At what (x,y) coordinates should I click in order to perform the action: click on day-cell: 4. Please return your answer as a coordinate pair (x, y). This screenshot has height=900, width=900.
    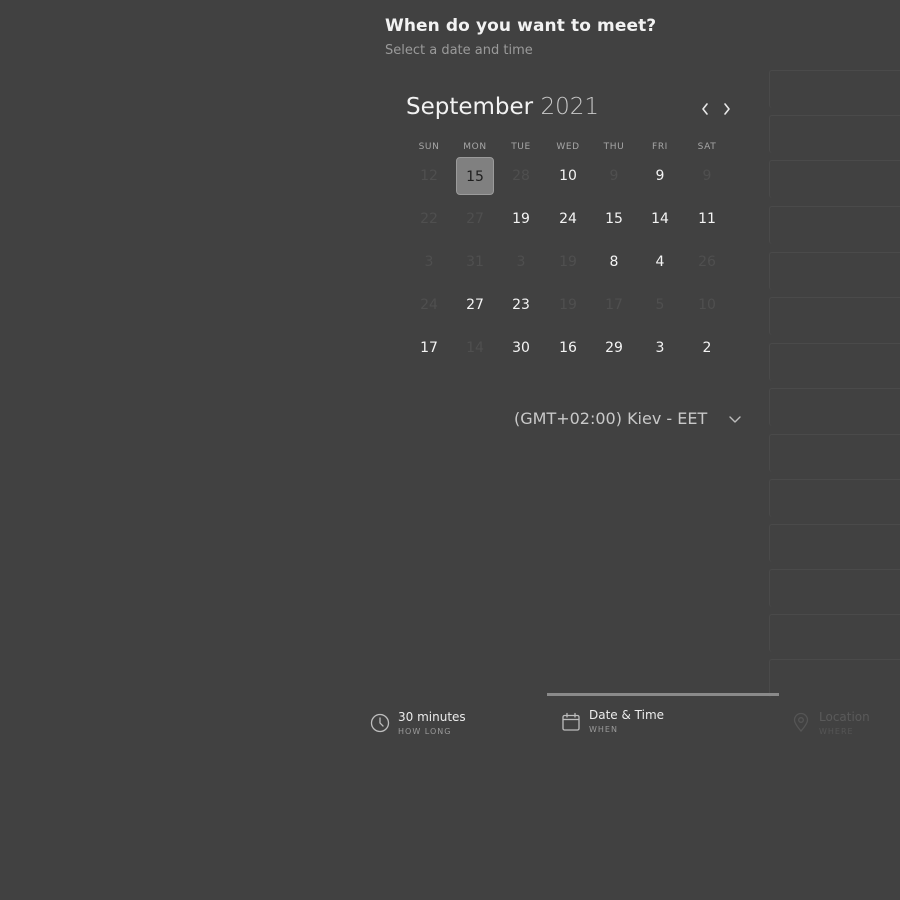
    Looking at the image, I should click on (660, 262).